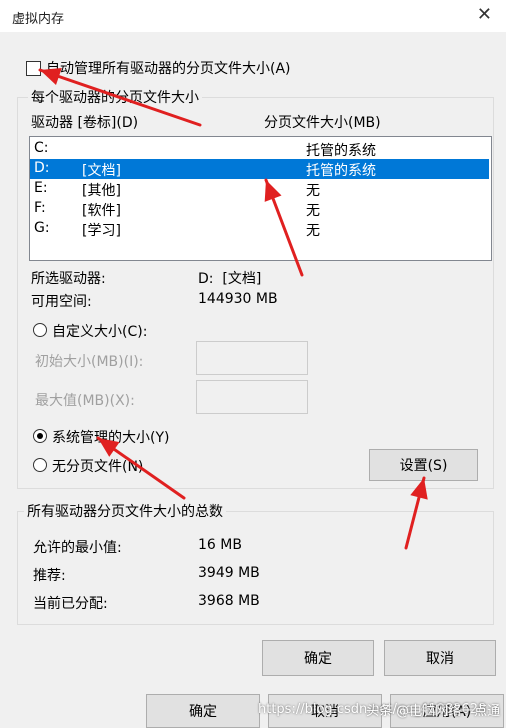 This screenshot has width=506, height=728. Describe the element at coordinates (252, 397) in the screenshot. I see `max-size-input` at that location.